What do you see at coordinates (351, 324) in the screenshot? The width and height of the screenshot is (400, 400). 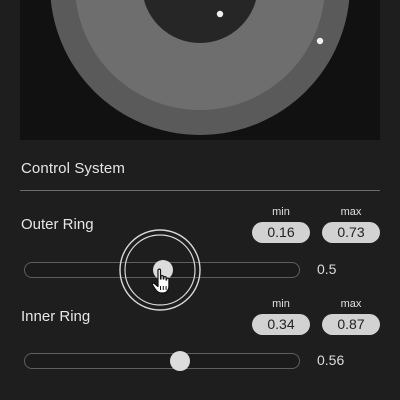 I see `inner-max-field: 0.87` at bounding box center [351, 324].